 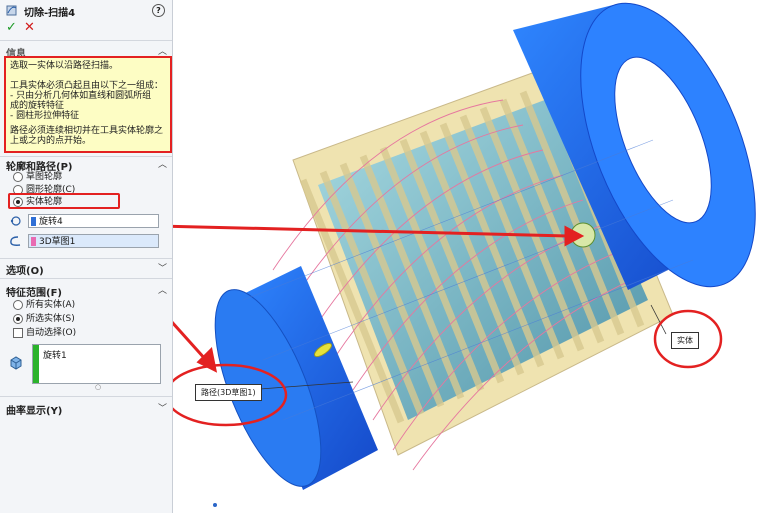 I want to click on curvature-display-section-header: 曲率显示(Y), so click(x=34, y=409).